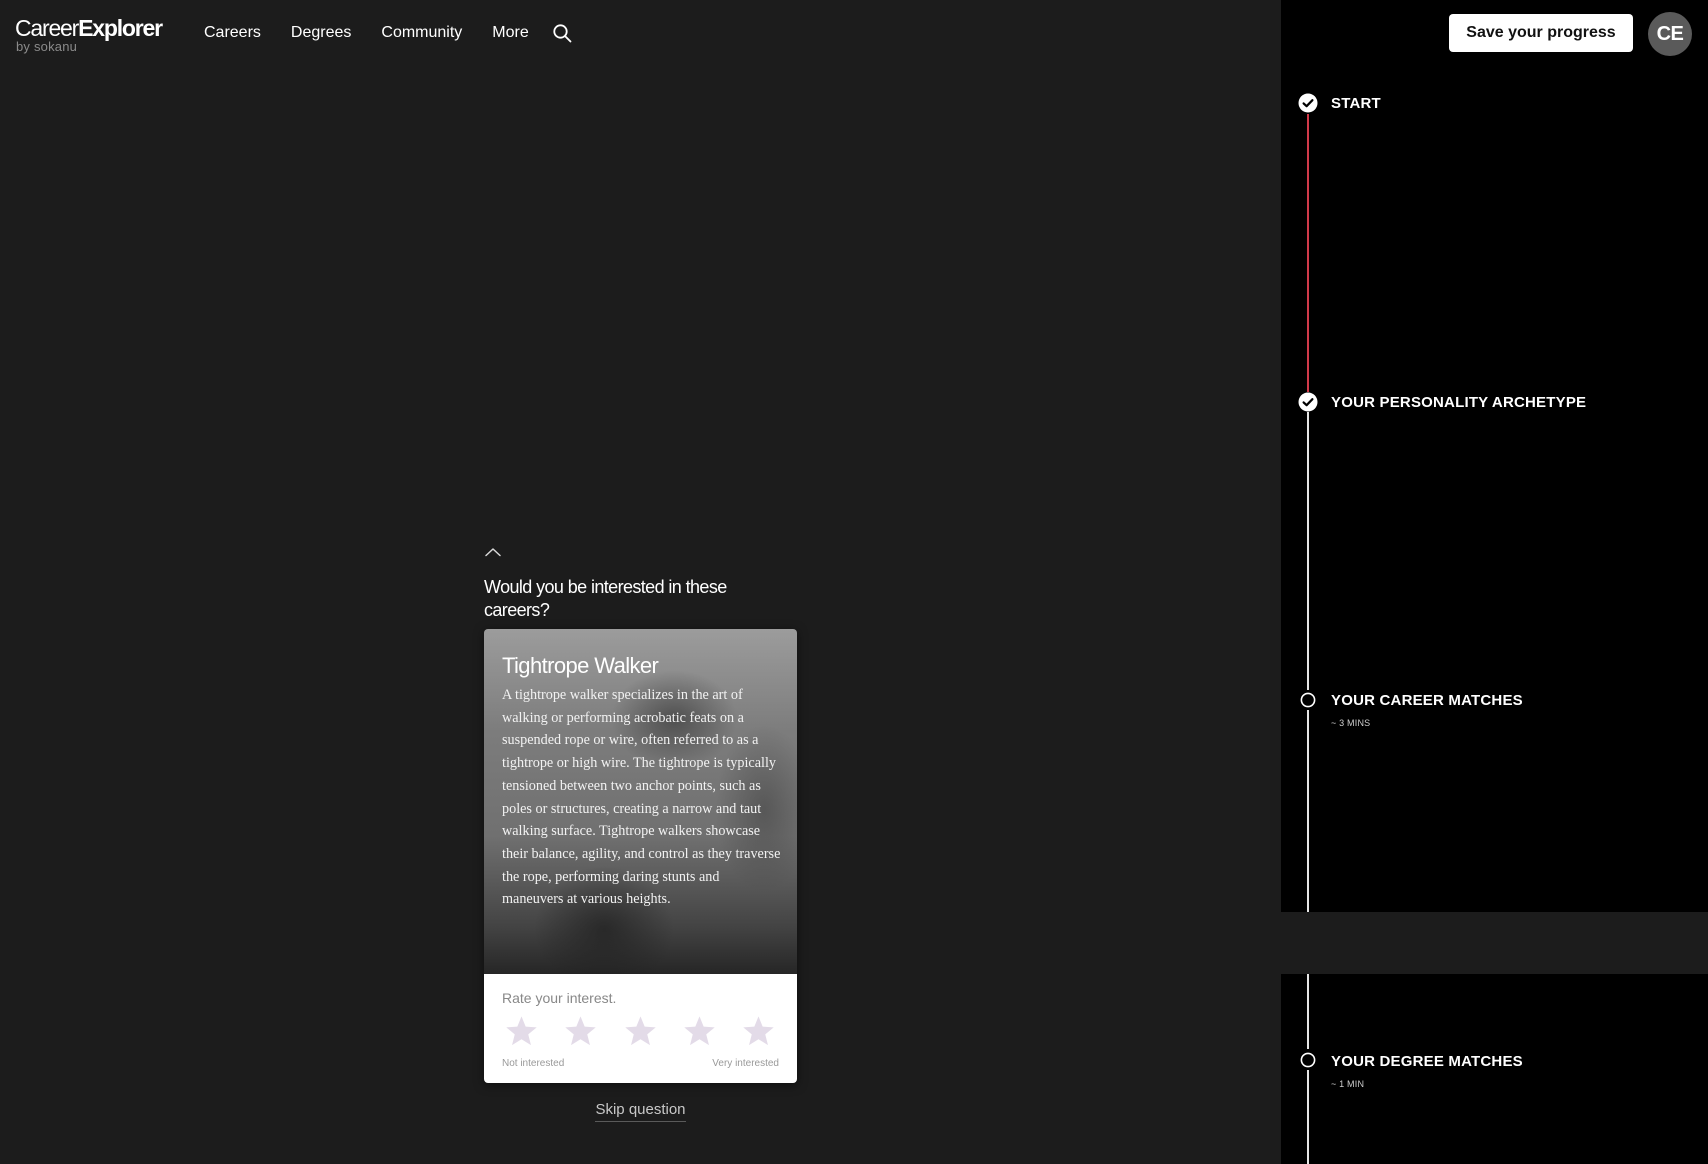 The width and height of the screenshot is (1708, 1164). Describe the element at coordinates (1308, 253) in the screenshot. I see `timeline-line-active` at that location.